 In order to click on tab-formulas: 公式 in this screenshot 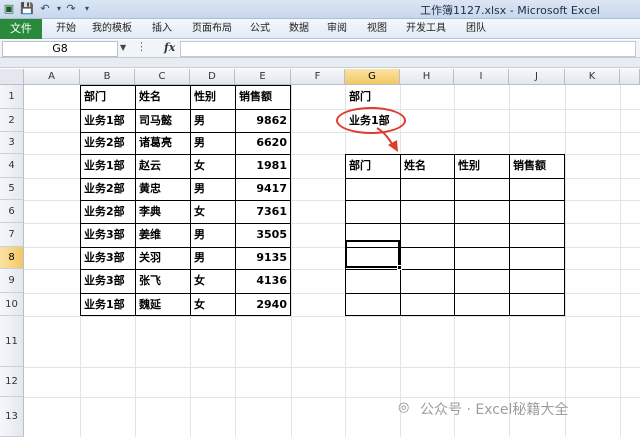, I will do `click(260, 29)`.